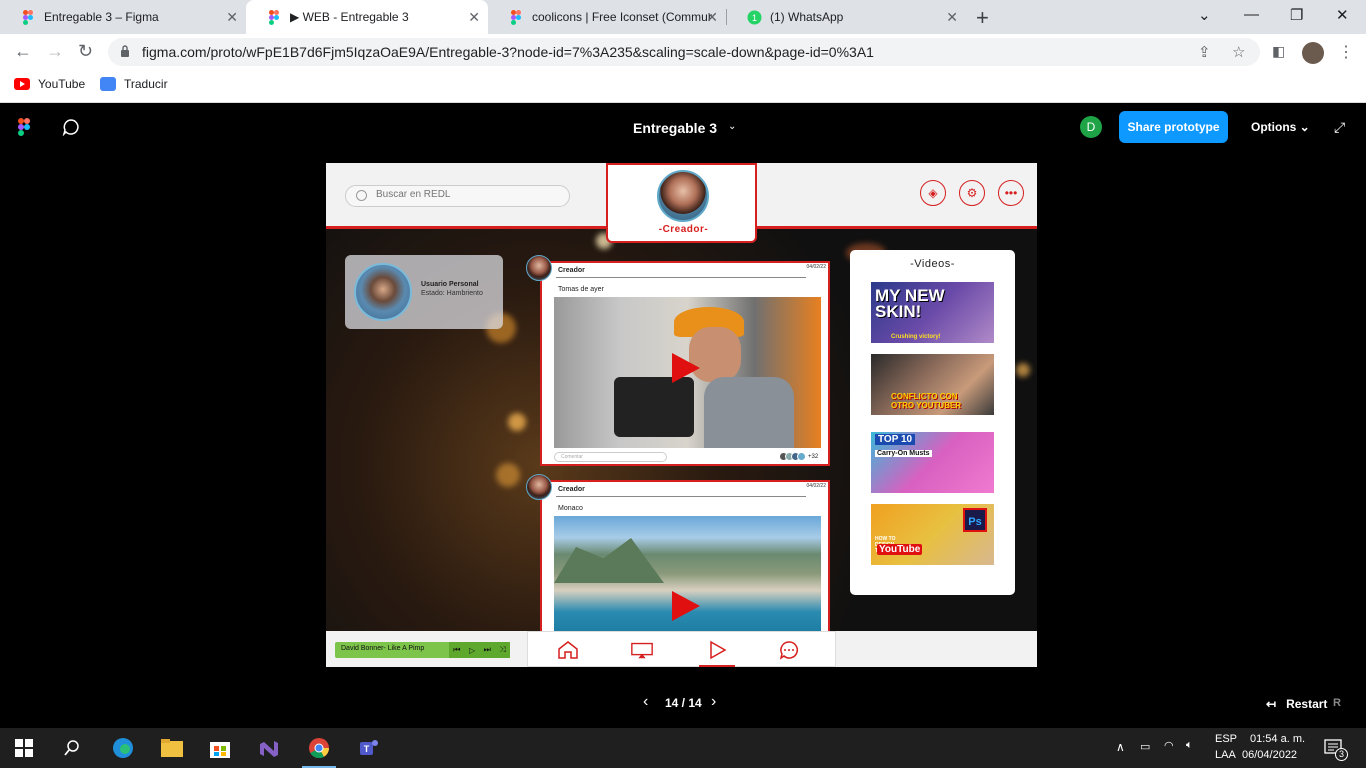 The image size is (1366, 768). Describe the element at coordinates (972, 193) in the screenshot. I see `gear-icon: ⚙` at that location.